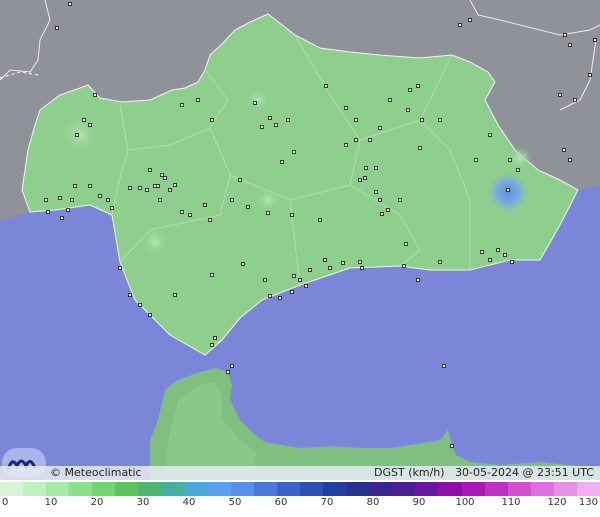 The height and width of the screenshot is (517, 600). What do you see at coordinates (419, 502) in the screenshot?
I see `legend-tick-label: 90` at bounding box center [419, 502].